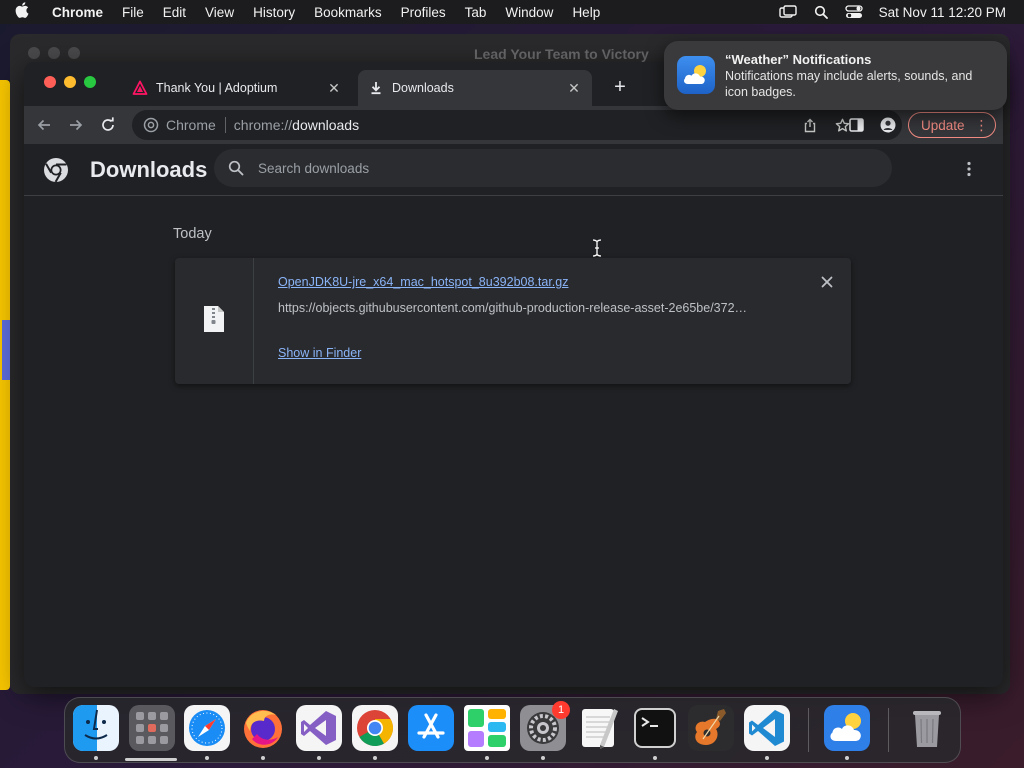 This screenshot has width=1024, height=768. I want to click on menu-history: History, so click(274, 12).